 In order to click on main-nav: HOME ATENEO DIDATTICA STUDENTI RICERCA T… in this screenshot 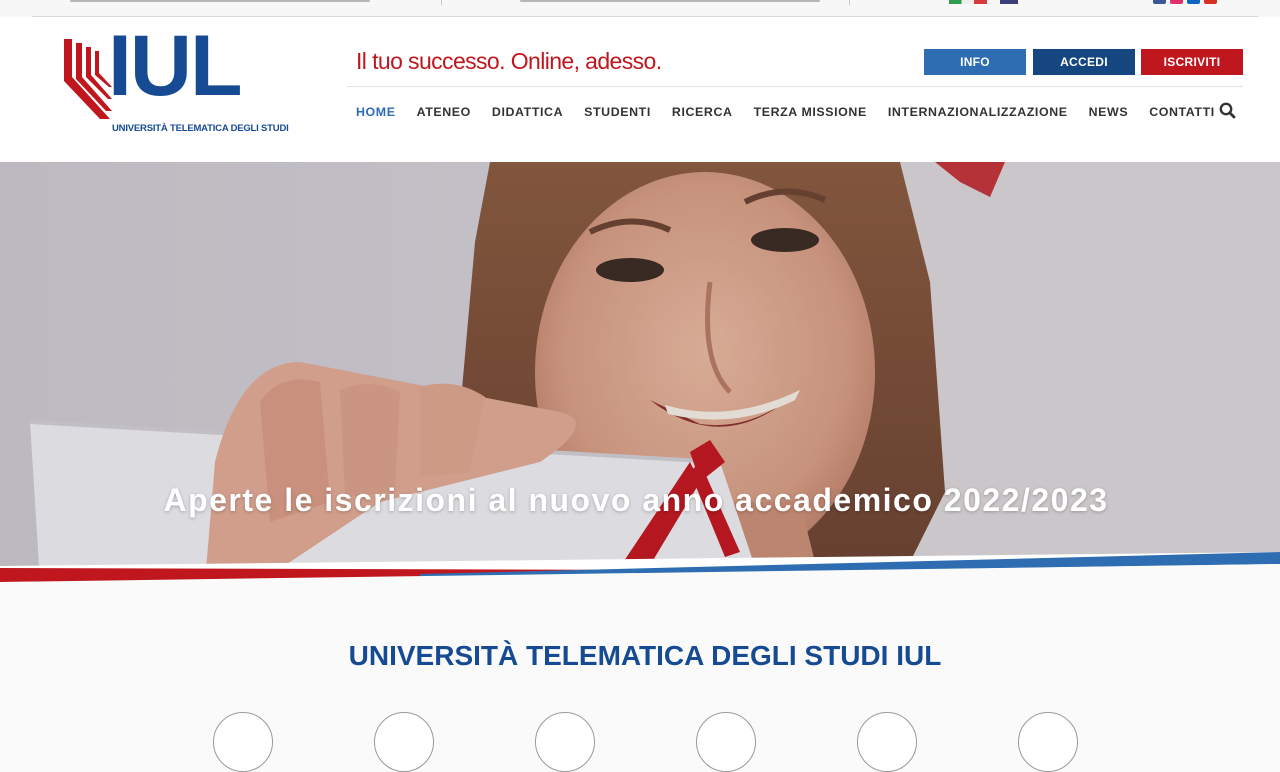, I will do `click(796, 113)`.